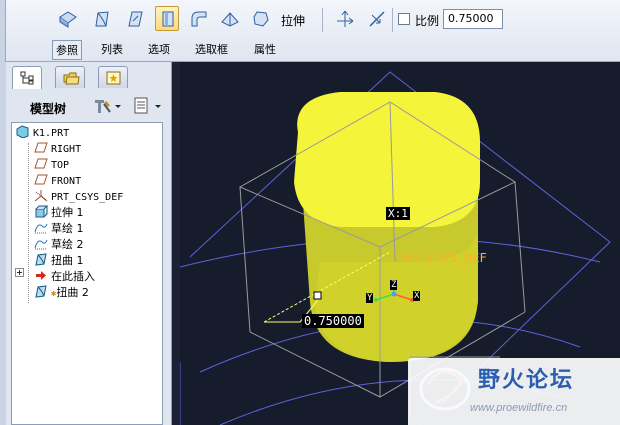 The image size is (620, 425). Describe the element at coordinates (404, 19) in the screenshot. I see `ratio-checkbox` at that location.